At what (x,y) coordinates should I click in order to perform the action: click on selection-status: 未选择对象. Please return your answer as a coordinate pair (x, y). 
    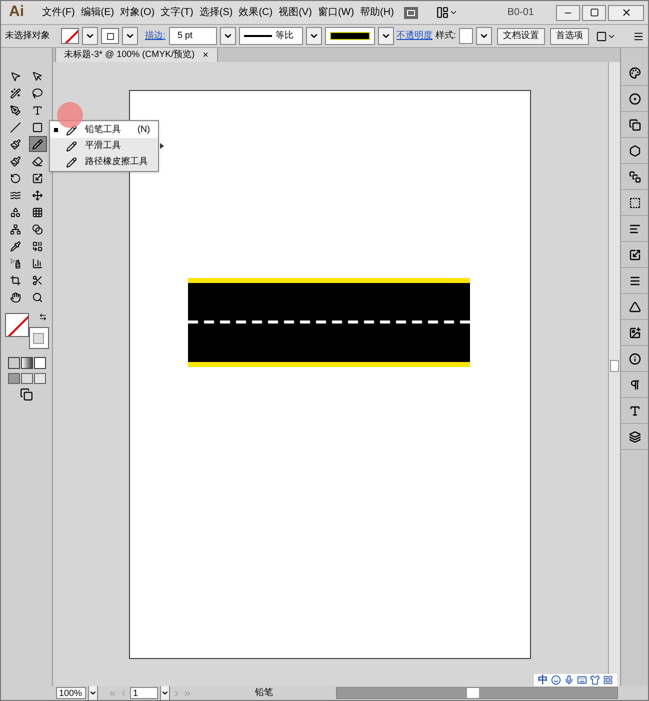
    Looking at the image, I should click on (27, 35).